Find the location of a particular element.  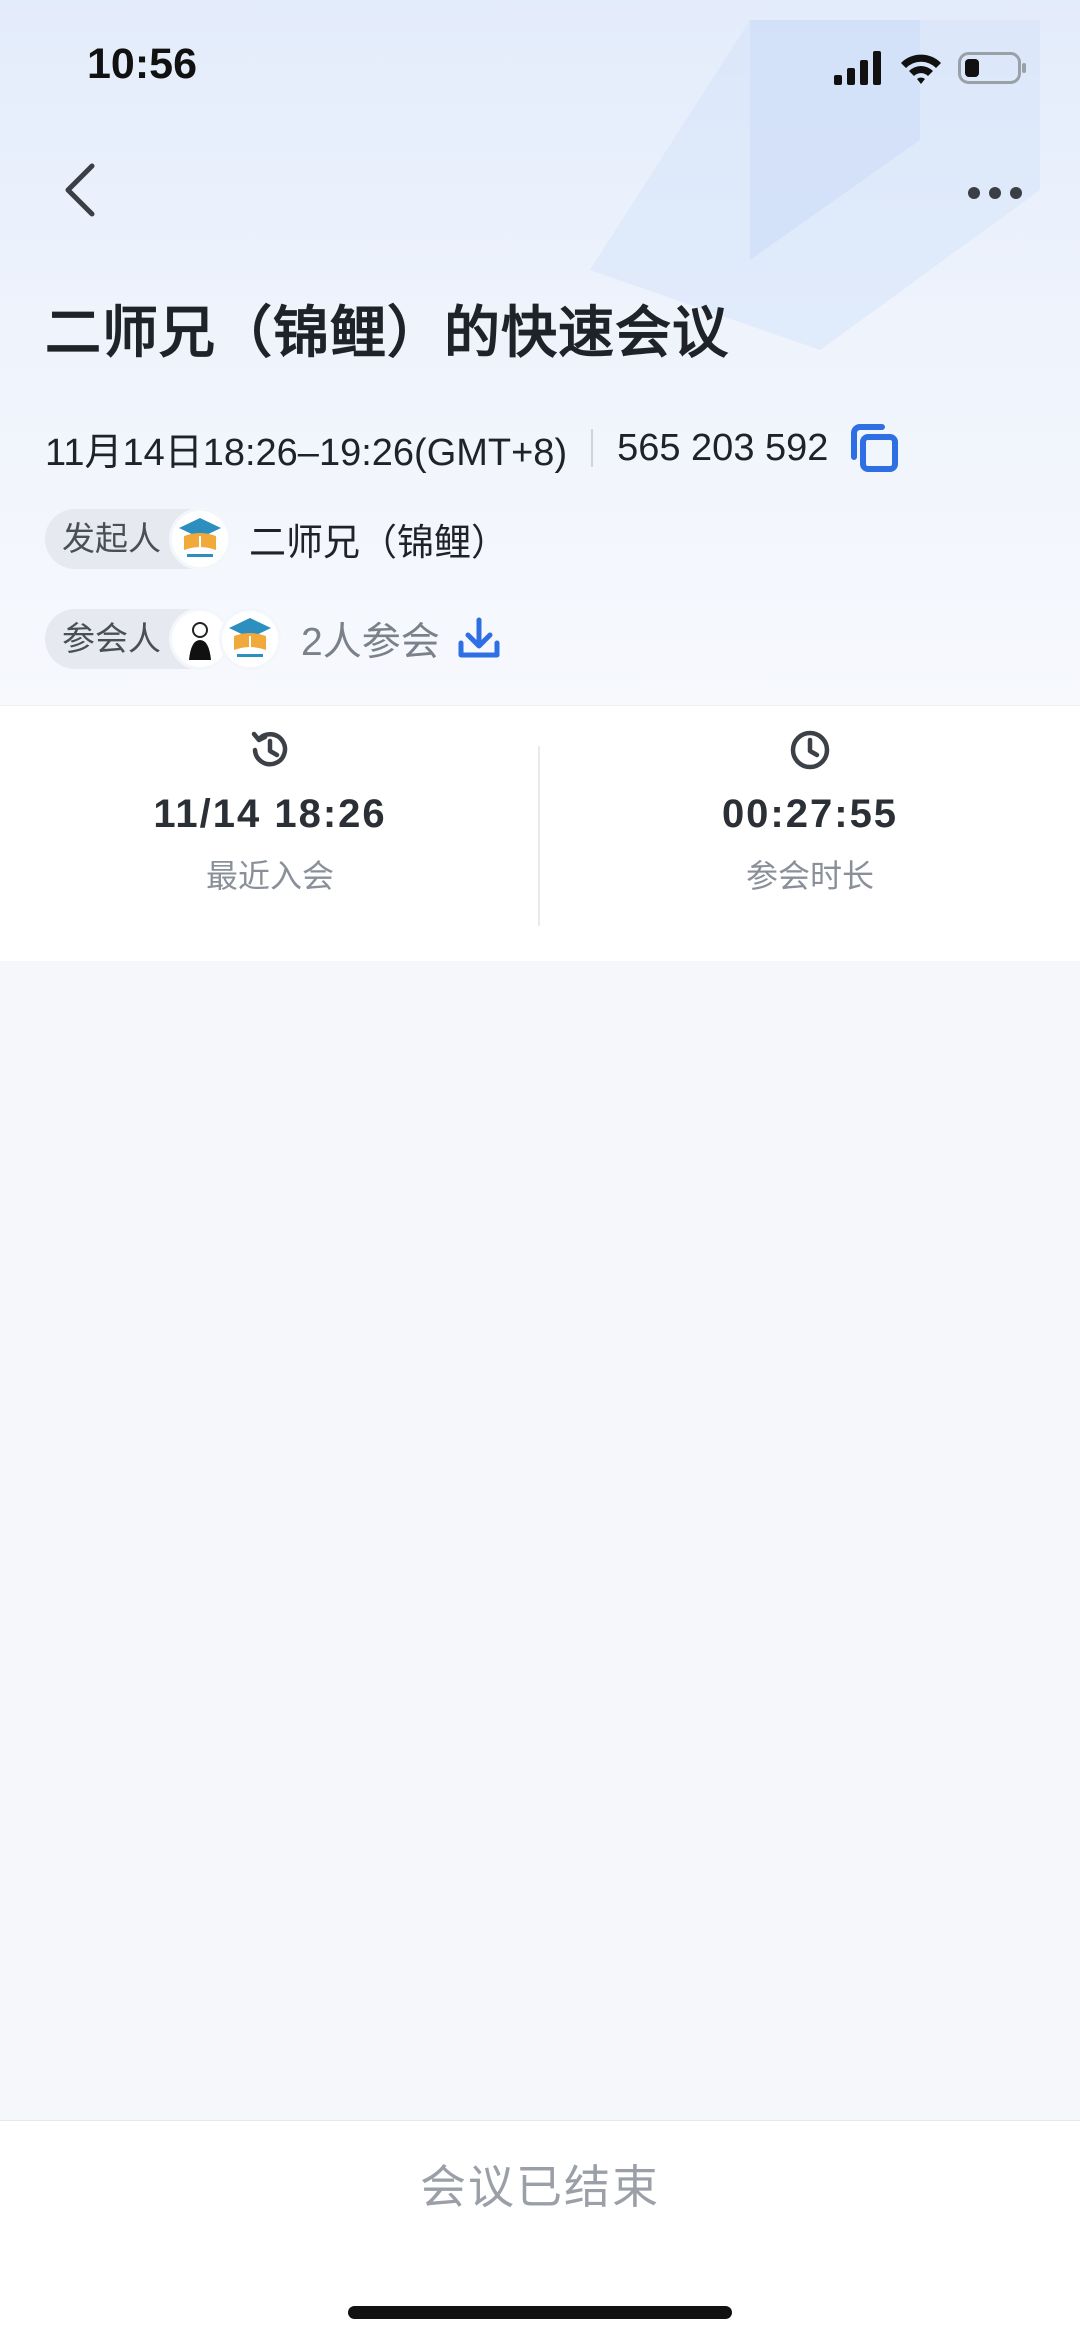

host-avatar-group is located at coordinates (200, 539).